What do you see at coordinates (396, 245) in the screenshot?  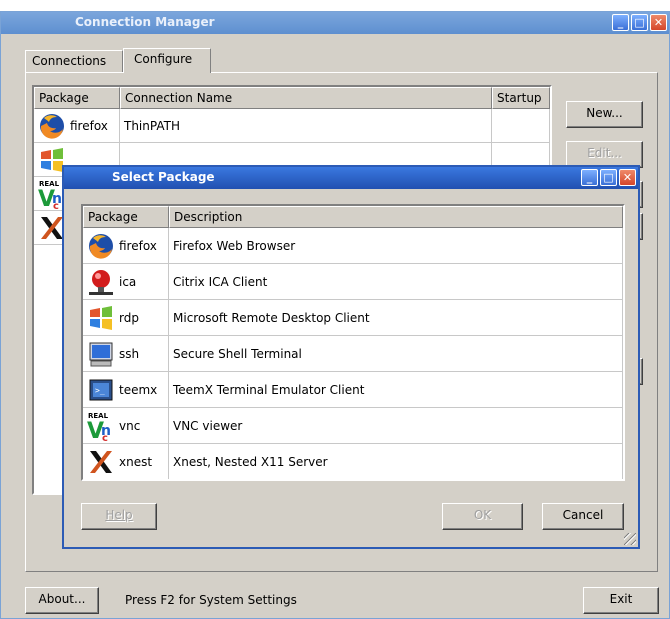 I see `cell-description: Firefox Web Browser` at bounding box center [396, 245].